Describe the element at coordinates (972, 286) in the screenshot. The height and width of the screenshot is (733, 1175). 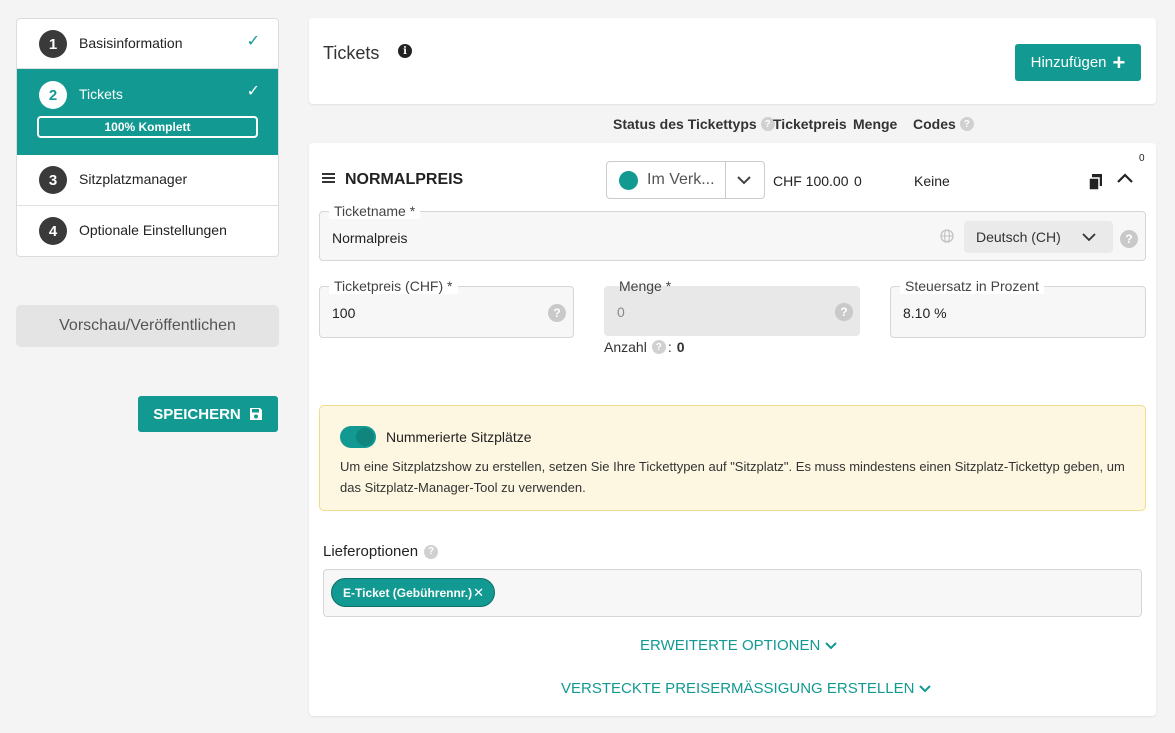
I see `field-label: Steuersatz in Prozent` at that location.